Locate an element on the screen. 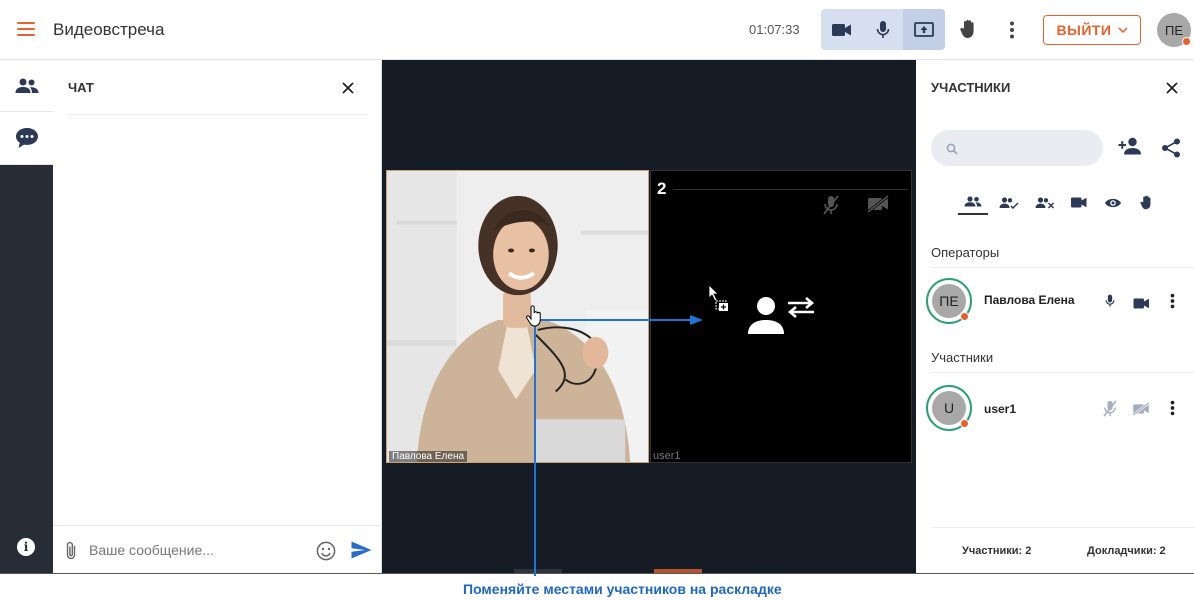  eye-icon is located at coordinates (1113, 202).